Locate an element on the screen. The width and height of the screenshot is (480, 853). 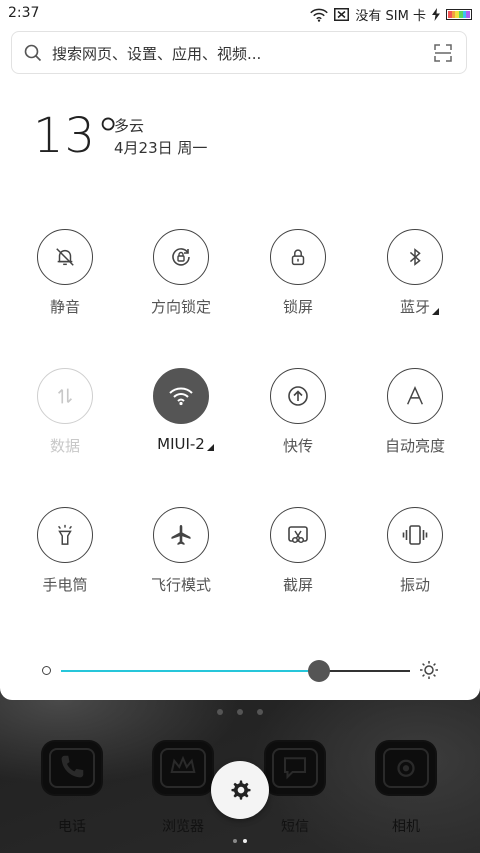
toggle-mobile-data: 数据 is located at coordinates (65, 412).